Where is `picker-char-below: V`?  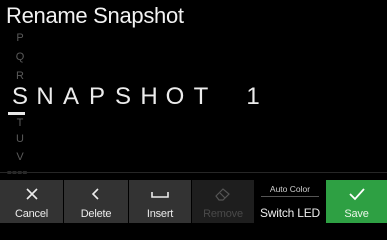 picker-char-below: V is located at coordinates (20, 157).